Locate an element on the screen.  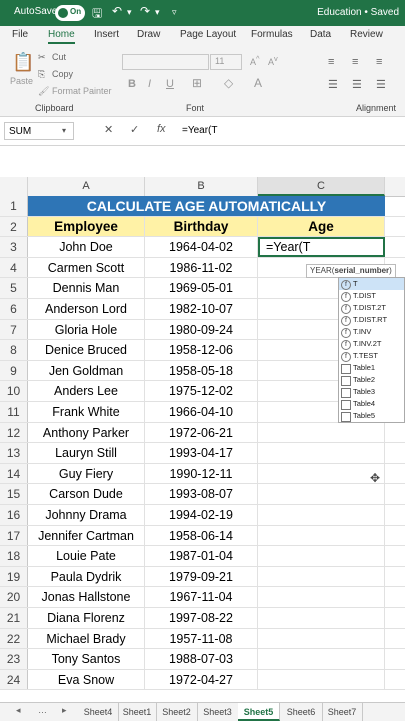
cancel-icon: ✕ is located at coordinates (108, 129).